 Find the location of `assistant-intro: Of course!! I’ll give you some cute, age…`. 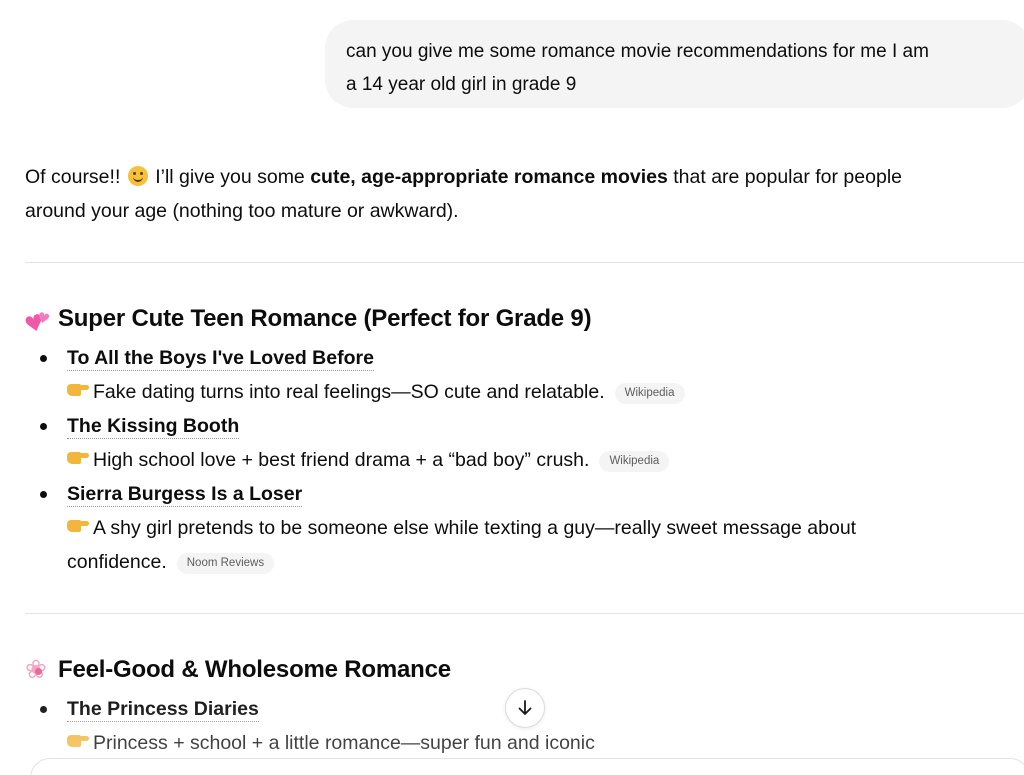

assistant-intro: Of course!! I’ll give you some cute, age… is located at coordinates (524, 194).